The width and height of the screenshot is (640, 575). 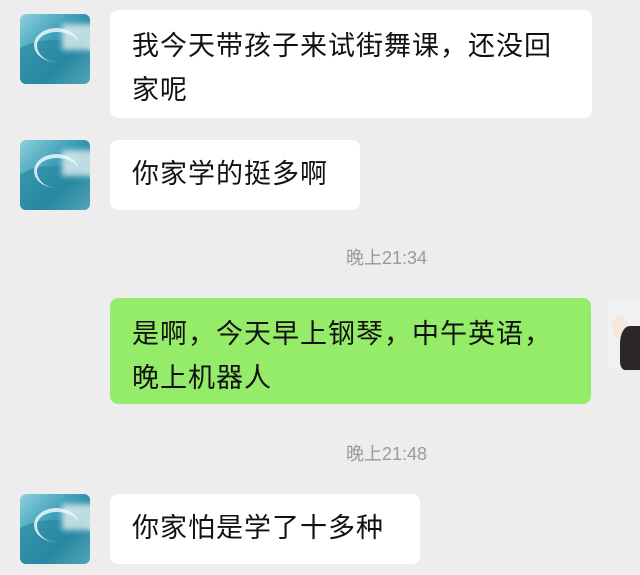 I want to click on message-text-line: 晚上机器人, so click(x=202, y=378).